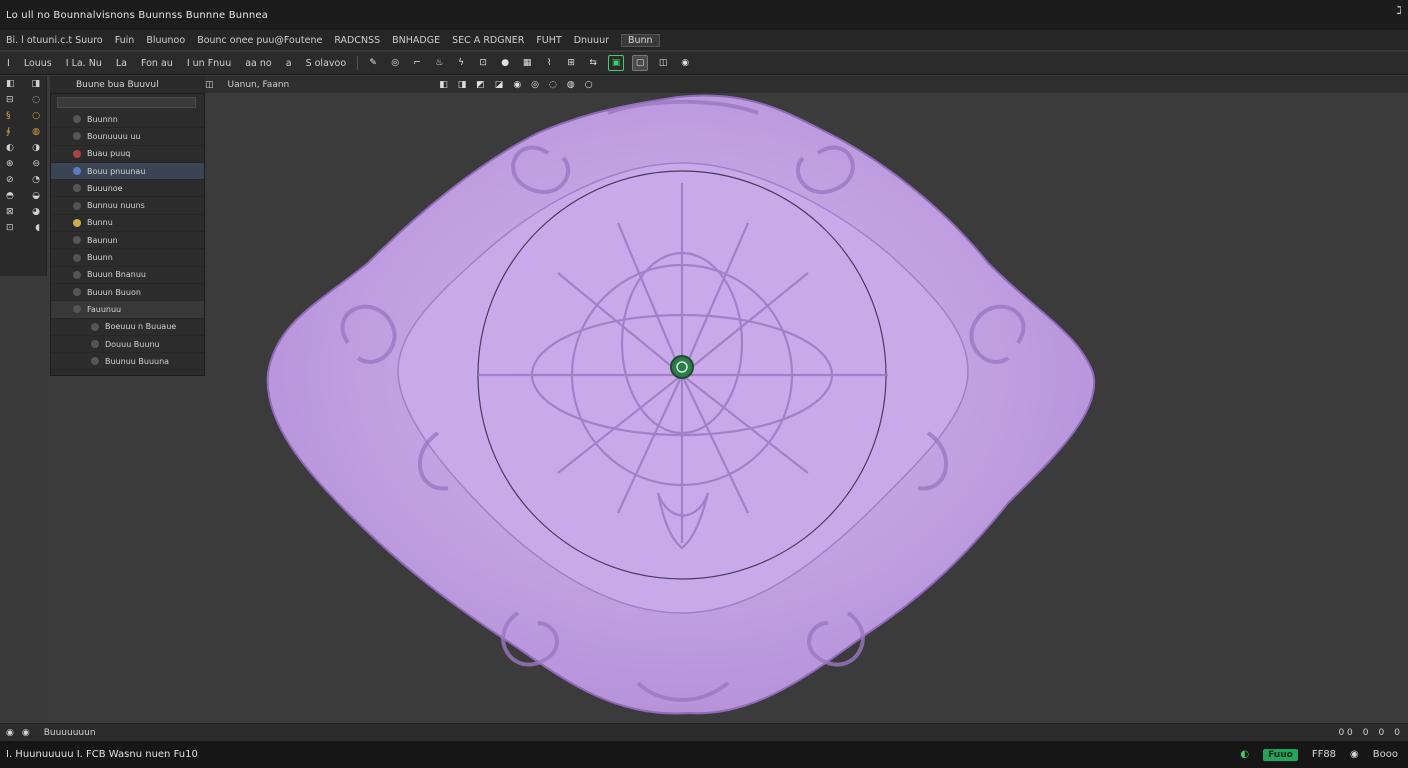  I want to click on menu-item-1: Fuin, so click(125, 40).